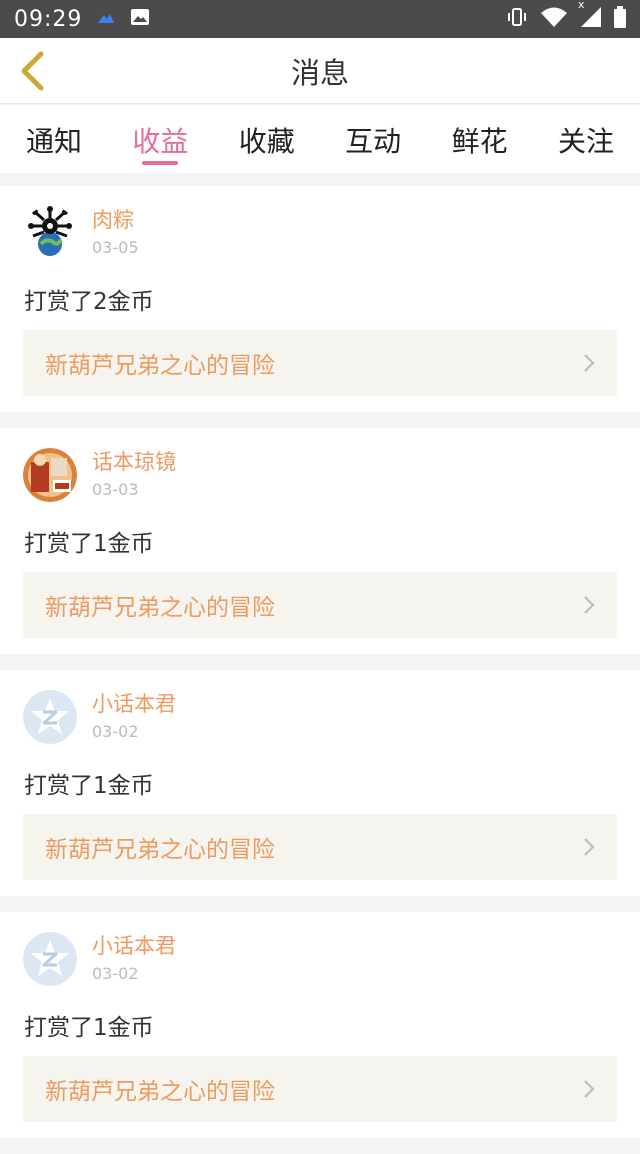 The width and height of the screenshot is (640, 1154). I want to click on vibrate-icon, so click(517, 19).